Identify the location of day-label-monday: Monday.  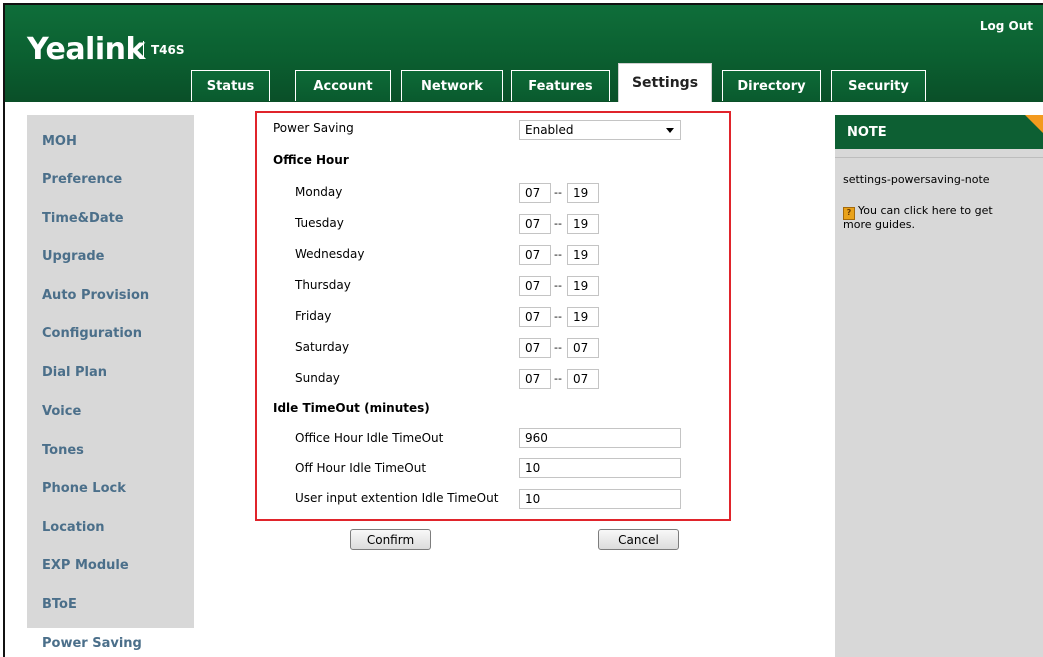
(319, 192).